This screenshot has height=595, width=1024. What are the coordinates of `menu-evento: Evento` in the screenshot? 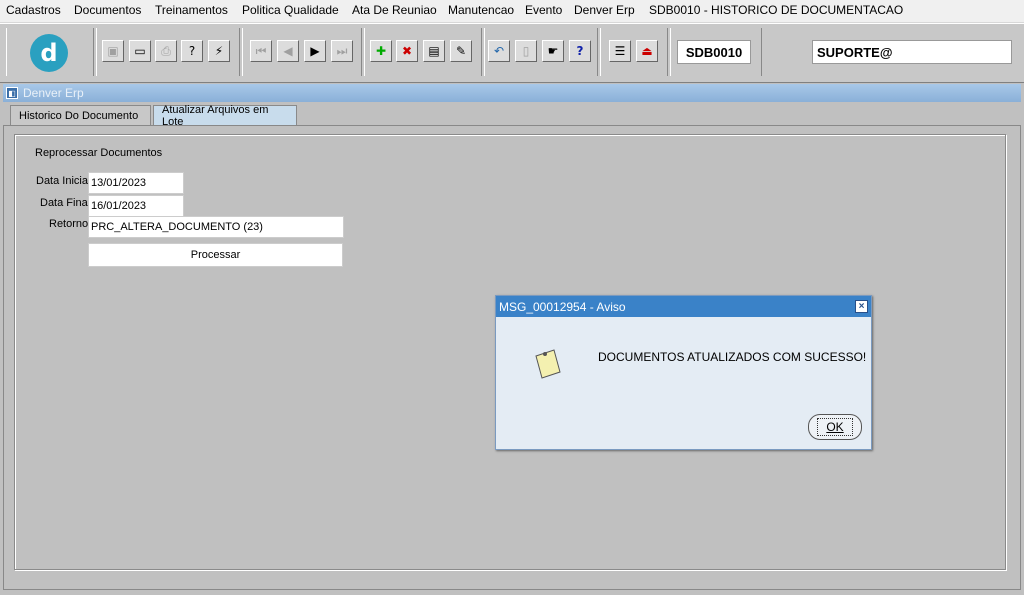 It's located at (543, 10).